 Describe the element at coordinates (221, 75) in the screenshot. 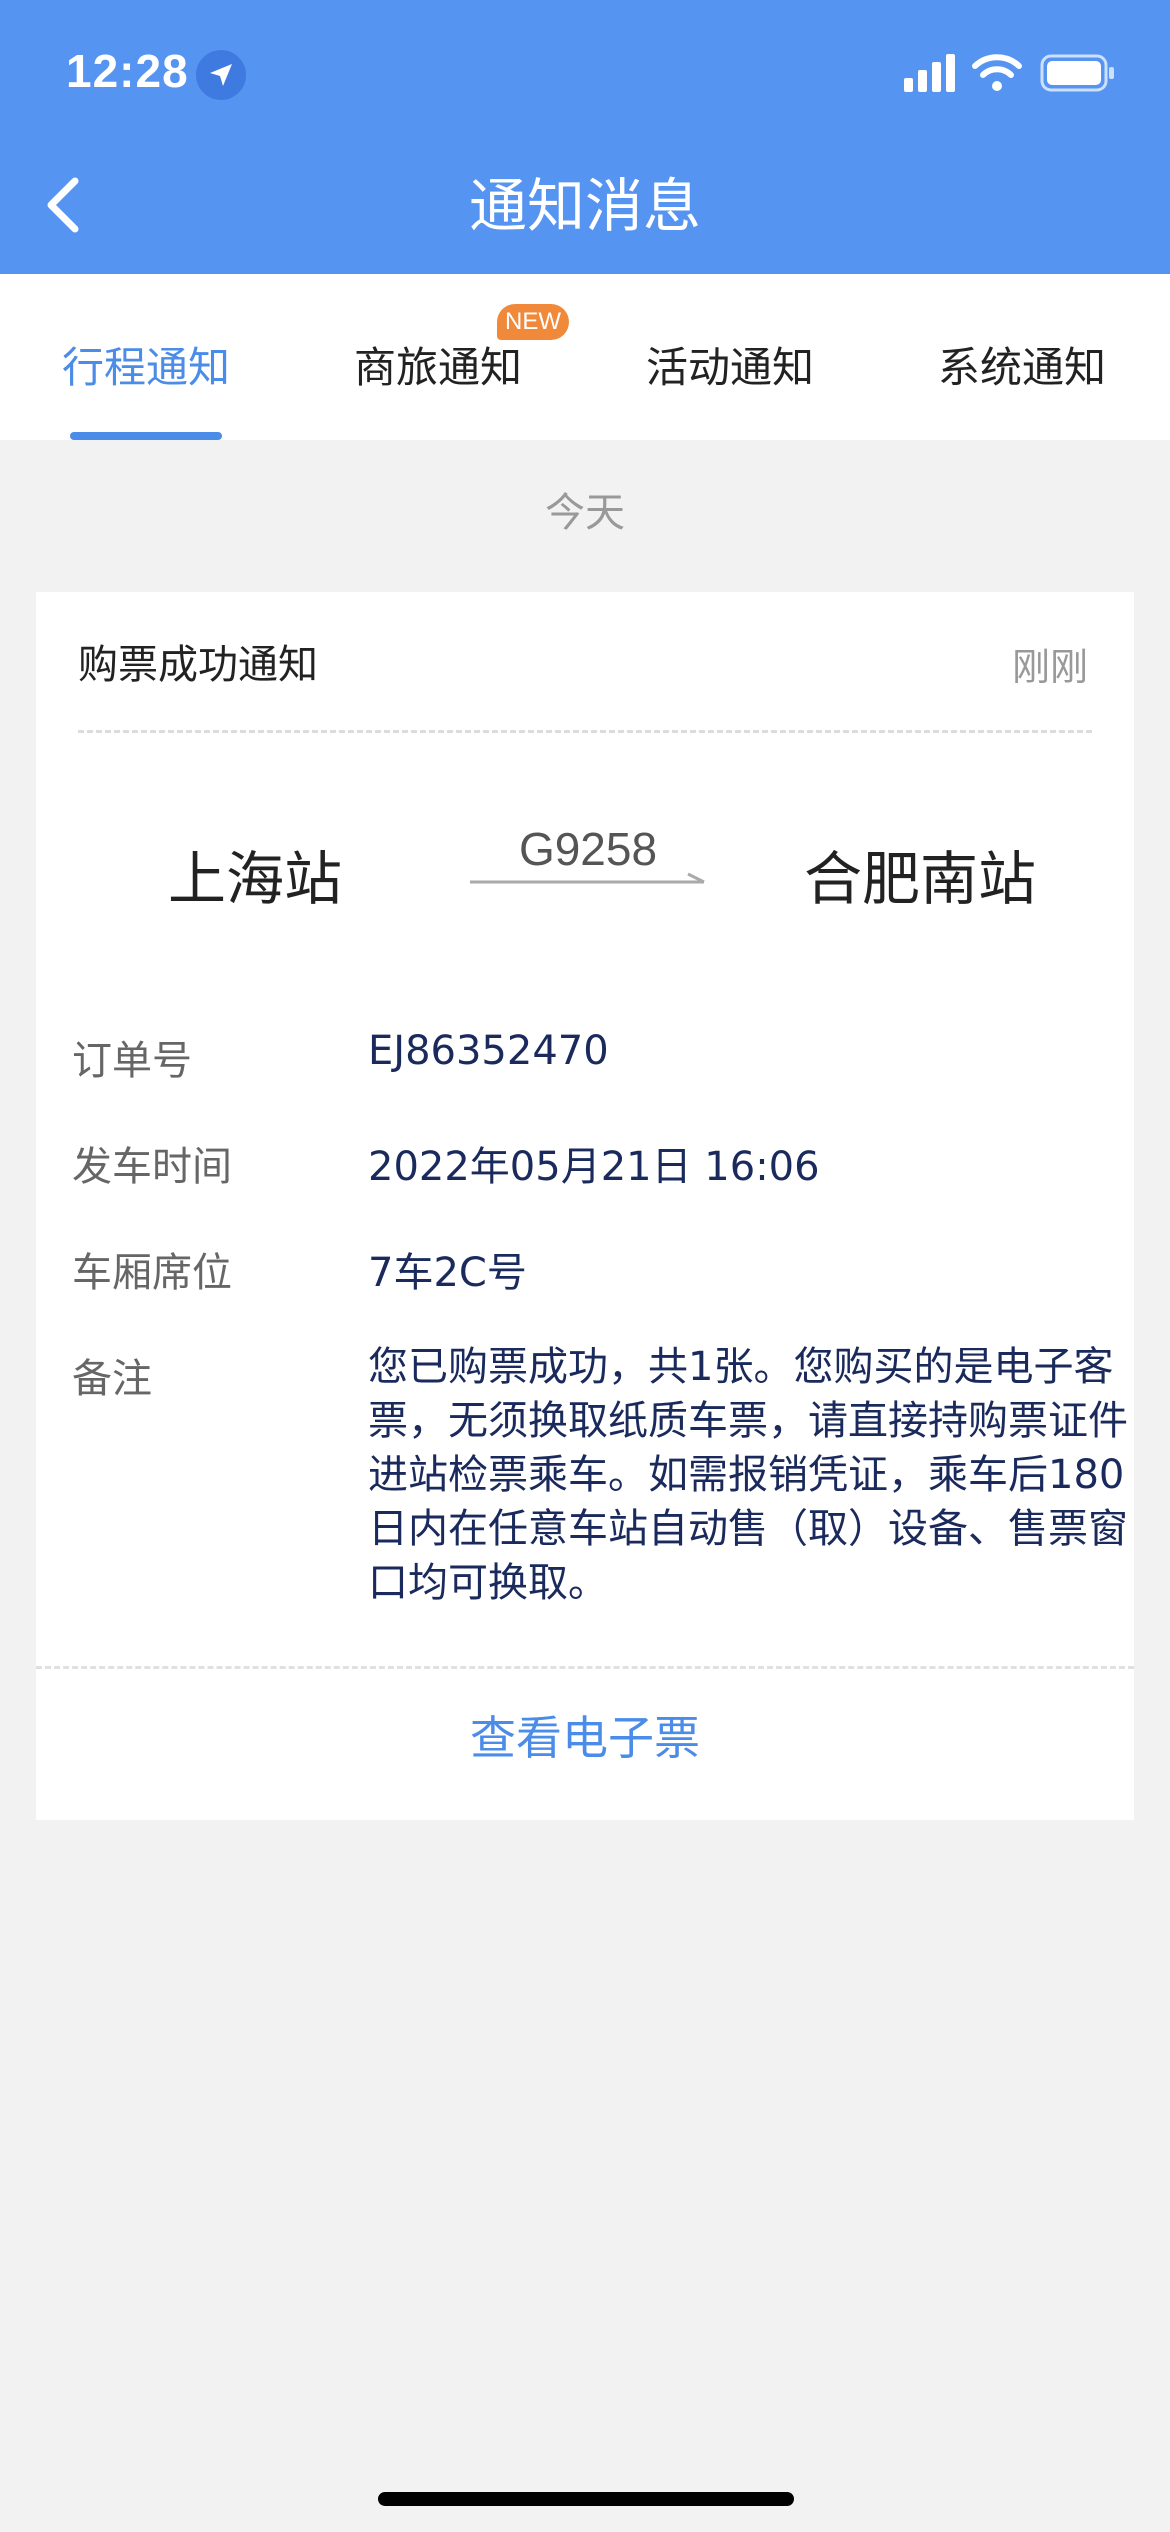

I see `location-arrow-icon` at that location.